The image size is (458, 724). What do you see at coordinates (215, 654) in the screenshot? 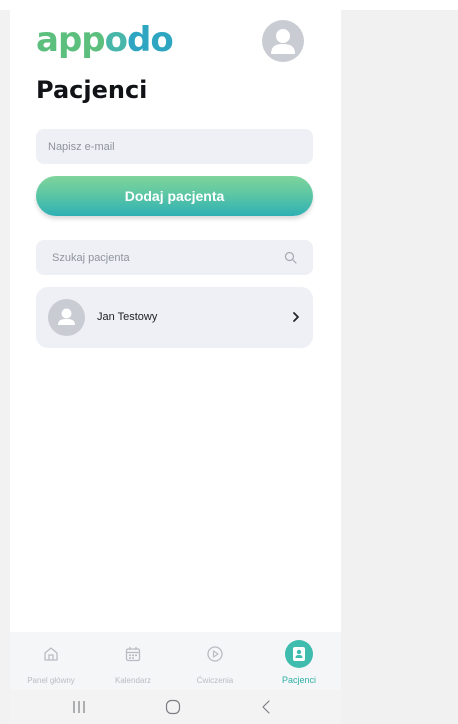
I see `play-icon` at bounding box center [215, 654].